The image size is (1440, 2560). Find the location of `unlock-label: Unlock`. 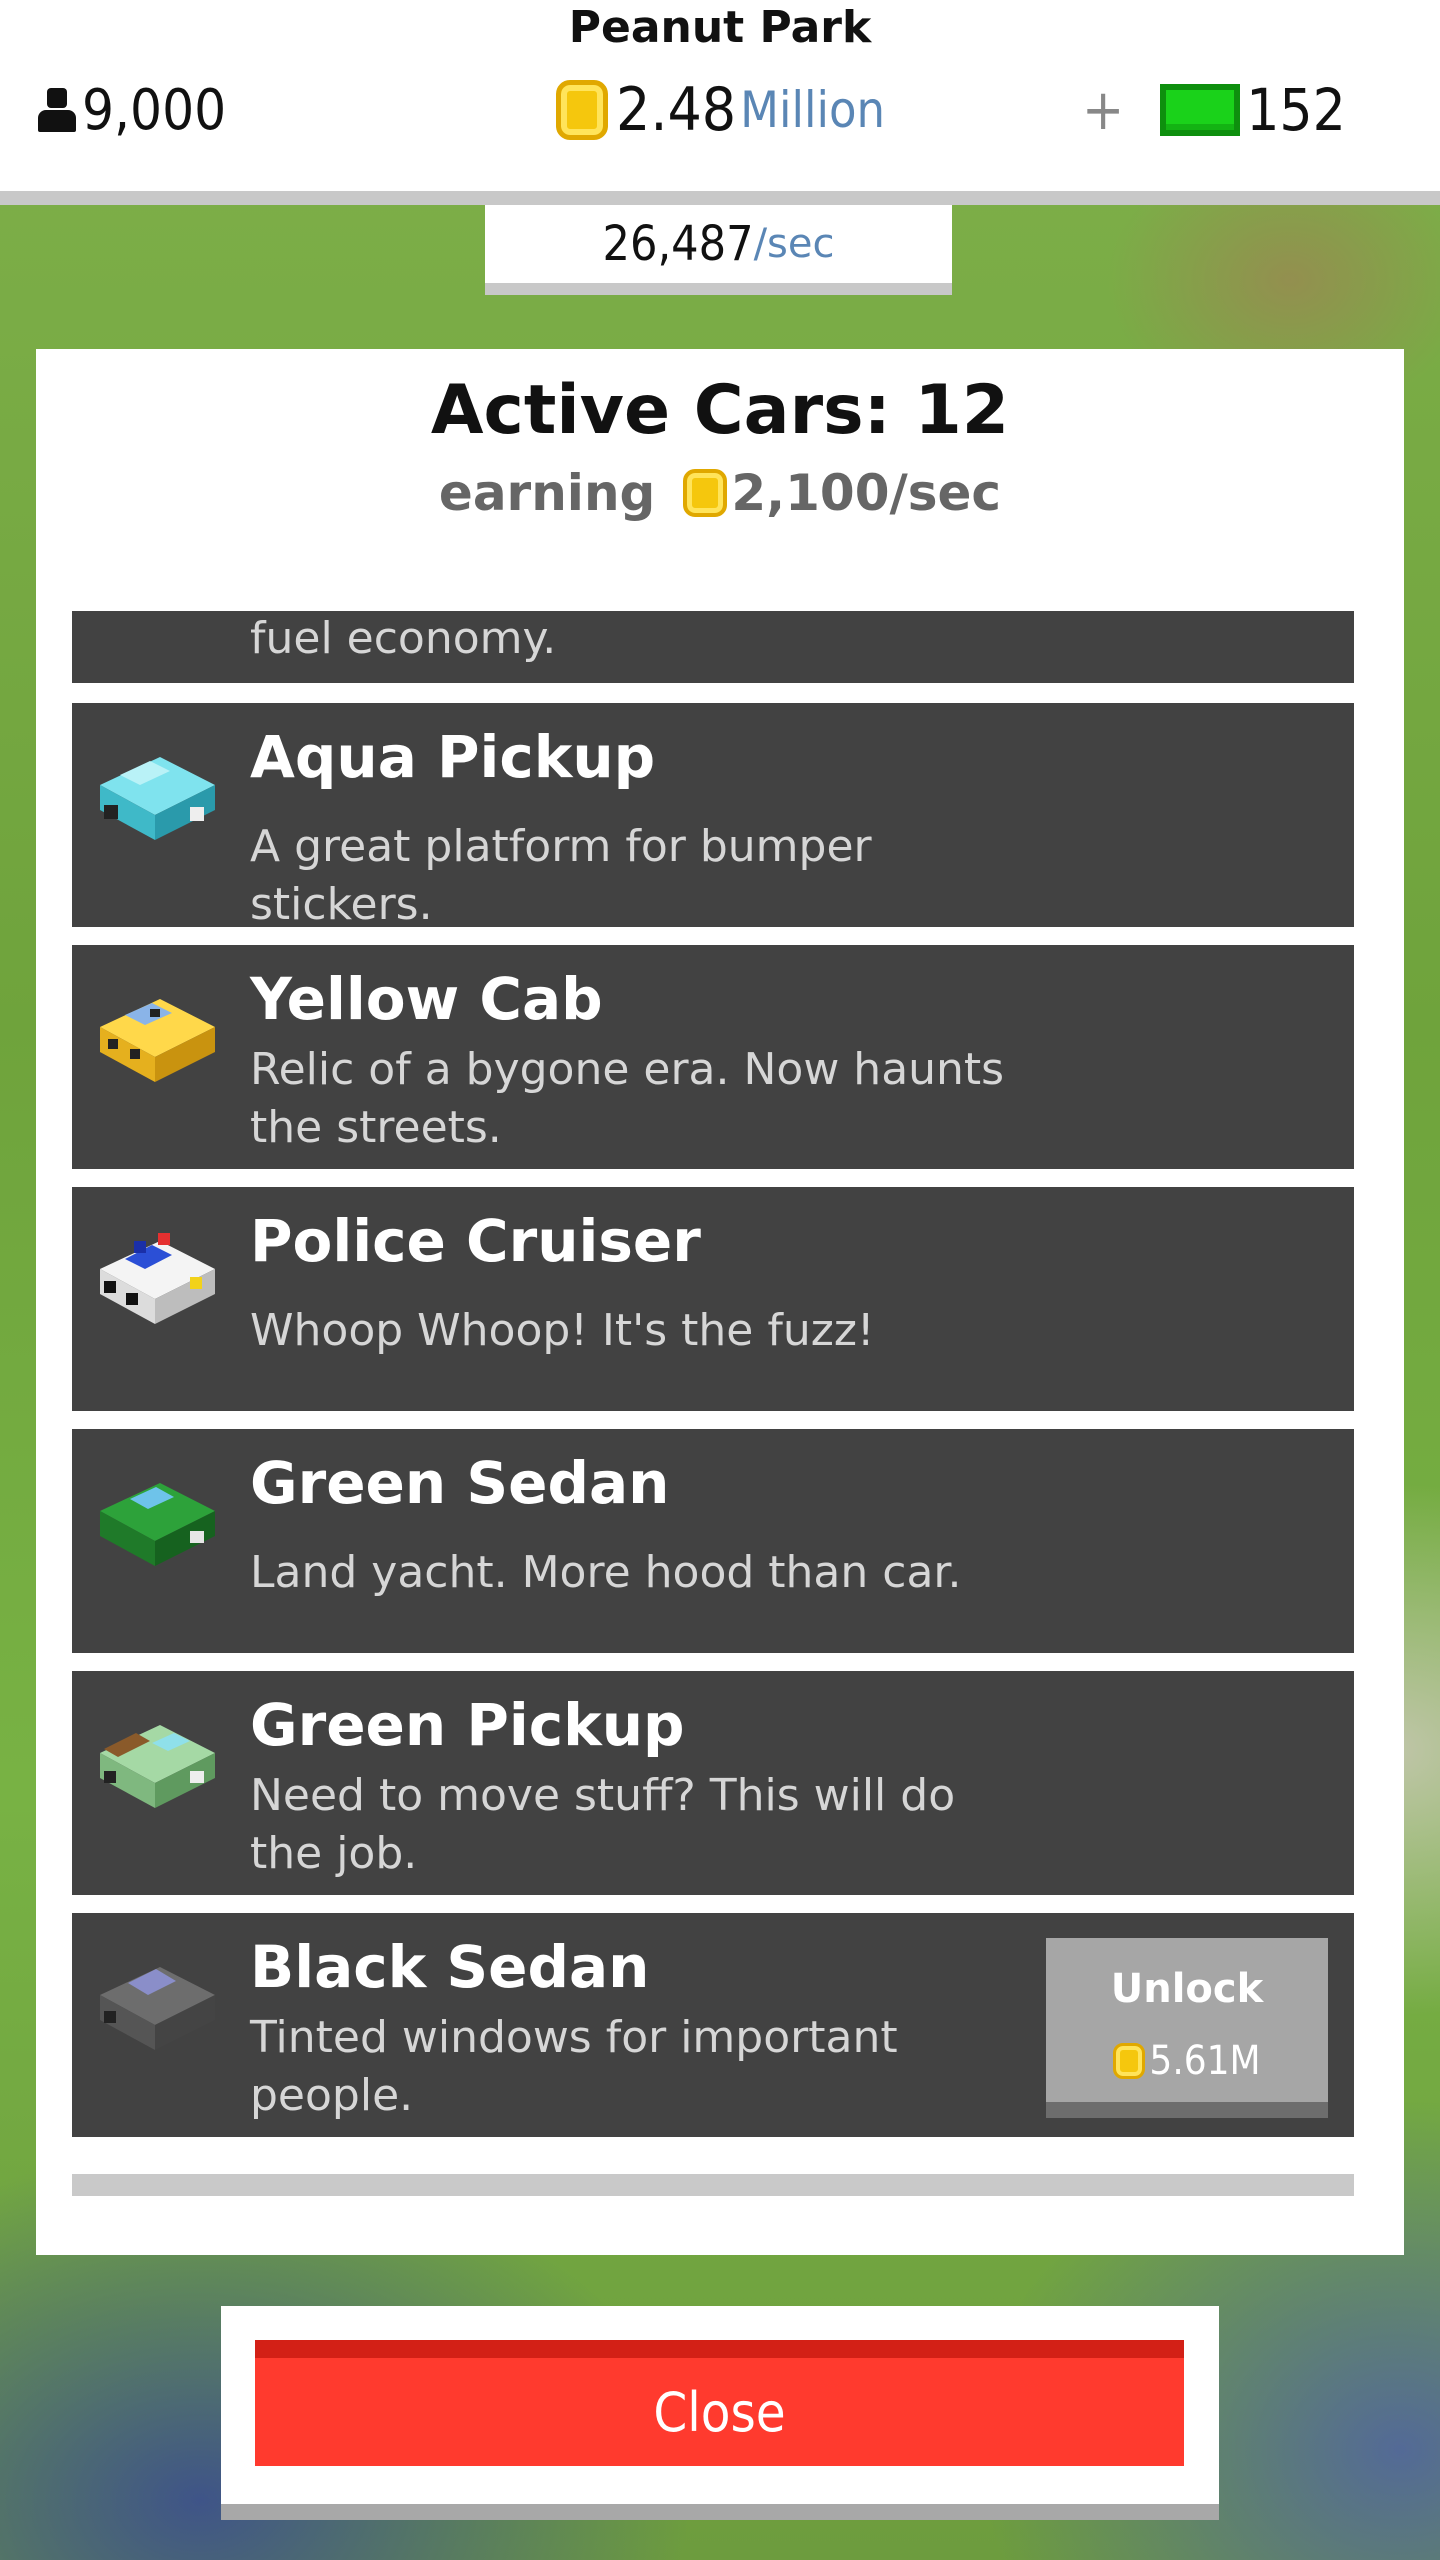

unlock-label: Unlock is located at coordinates (1187, 1989).